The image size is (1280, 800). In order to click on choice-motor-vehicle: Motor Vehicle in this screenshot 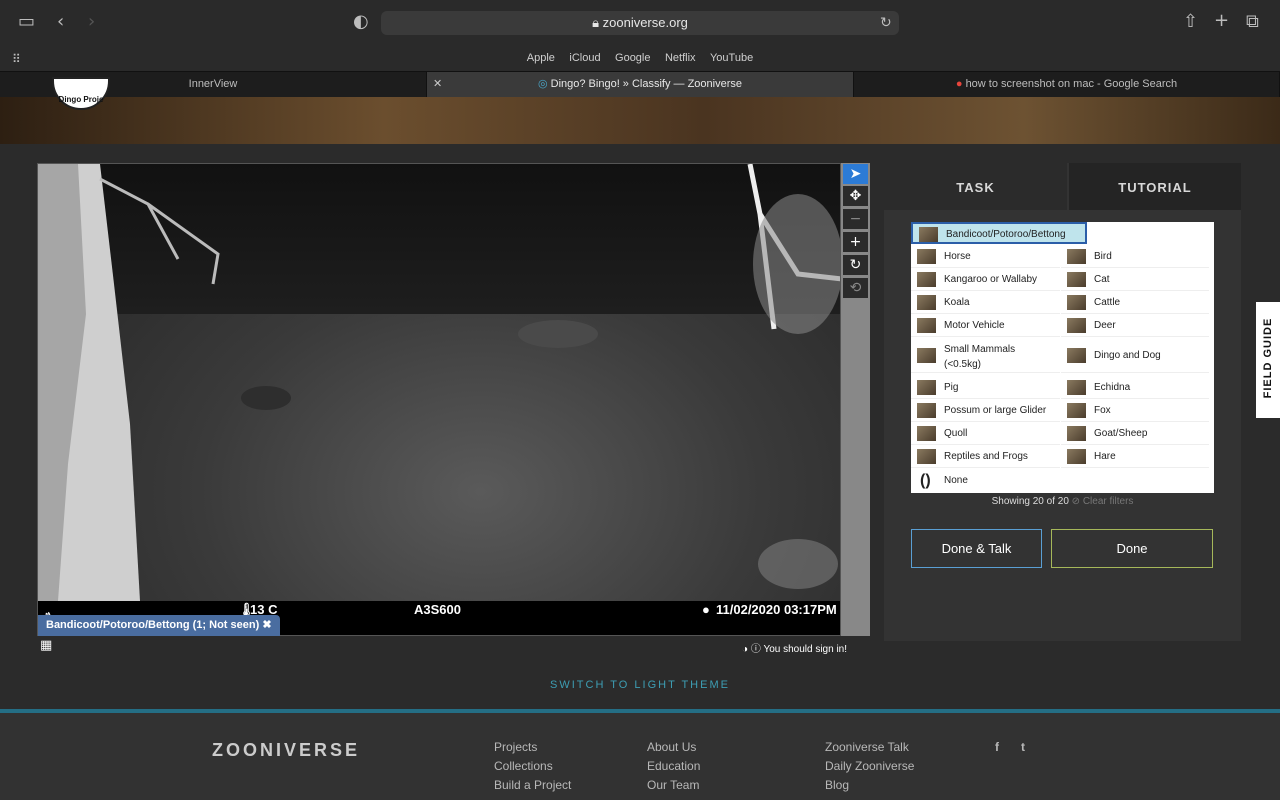, I will do `click(985, 326)`.